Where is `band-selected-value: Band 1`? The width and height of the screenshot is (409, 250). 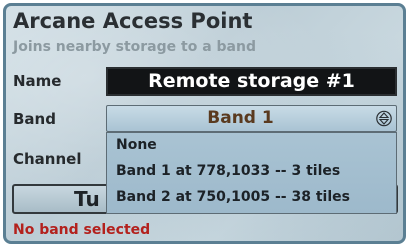
band-selected-value: Band 1 is located at coordinates (240, 118).